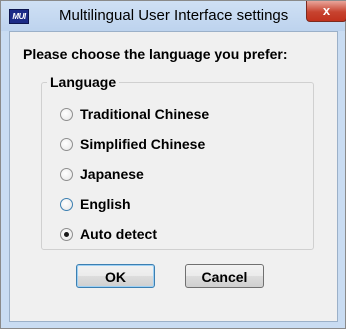  I want to click on radio-dot-icon, so click(66, 234).